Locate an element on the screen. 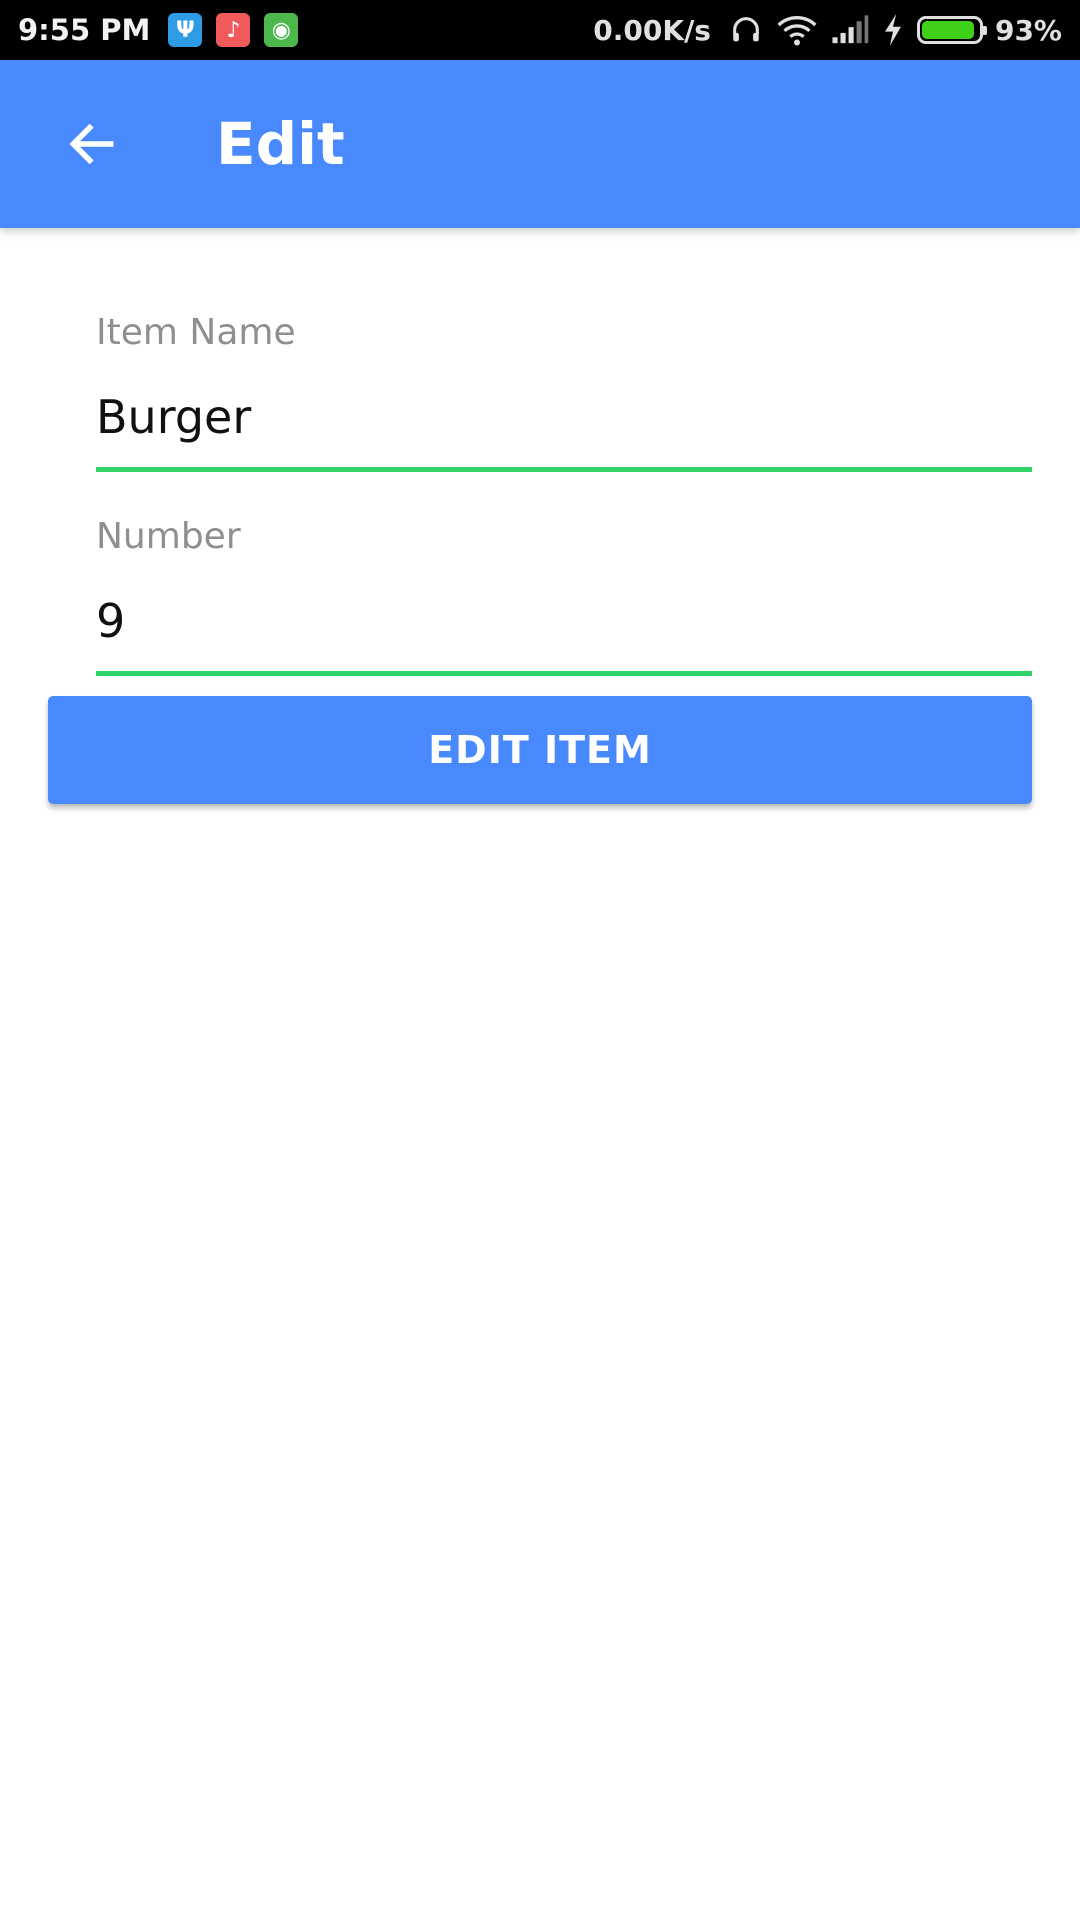 The height and width of the screenshot is (1920, 1080). item-name-input is located at coordinates (564, 417).